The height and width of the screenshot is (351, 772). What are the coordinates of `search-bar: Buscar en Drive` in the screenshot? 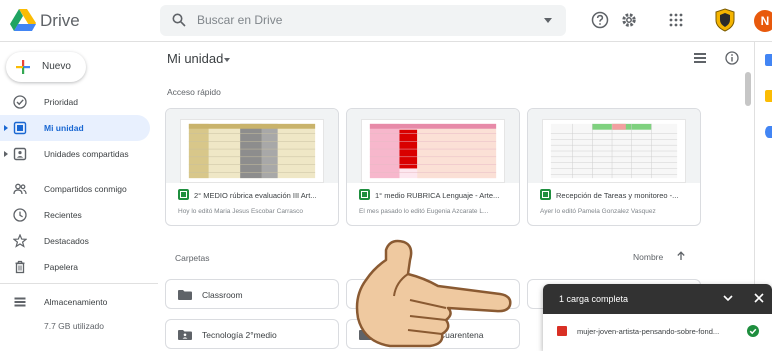 It's located at (363, 20).